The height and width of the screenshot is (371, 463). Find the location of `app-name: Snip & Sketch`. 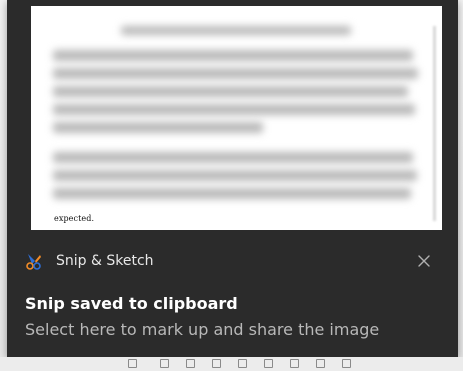

app-name: Snip & Sketch is located at coordinates (105, 261).